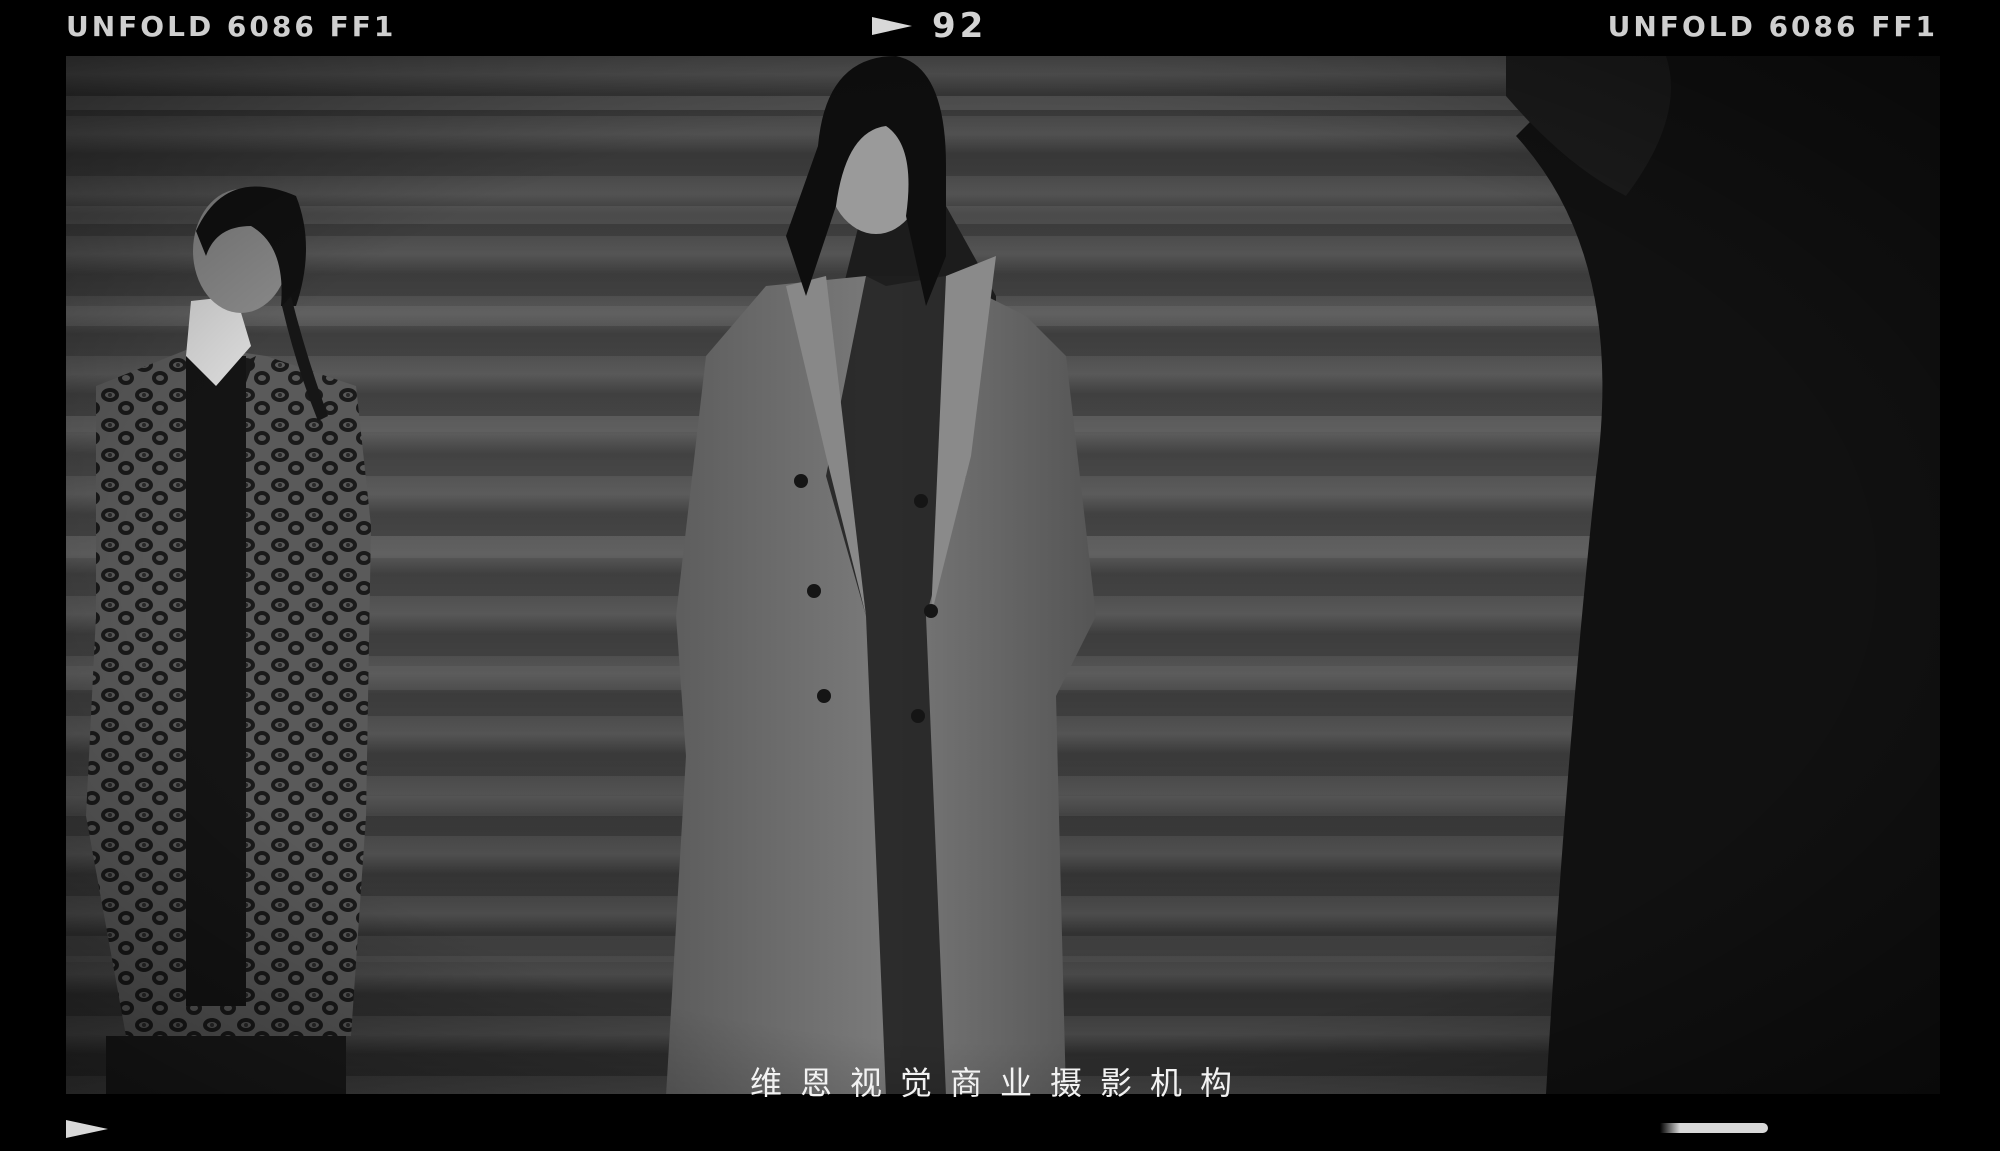  What do you see at coordinates (999, 1083) in the screenshot?
I see `caption: 维恩视觉商业摄影机构` at bounding box center [999, 1083].